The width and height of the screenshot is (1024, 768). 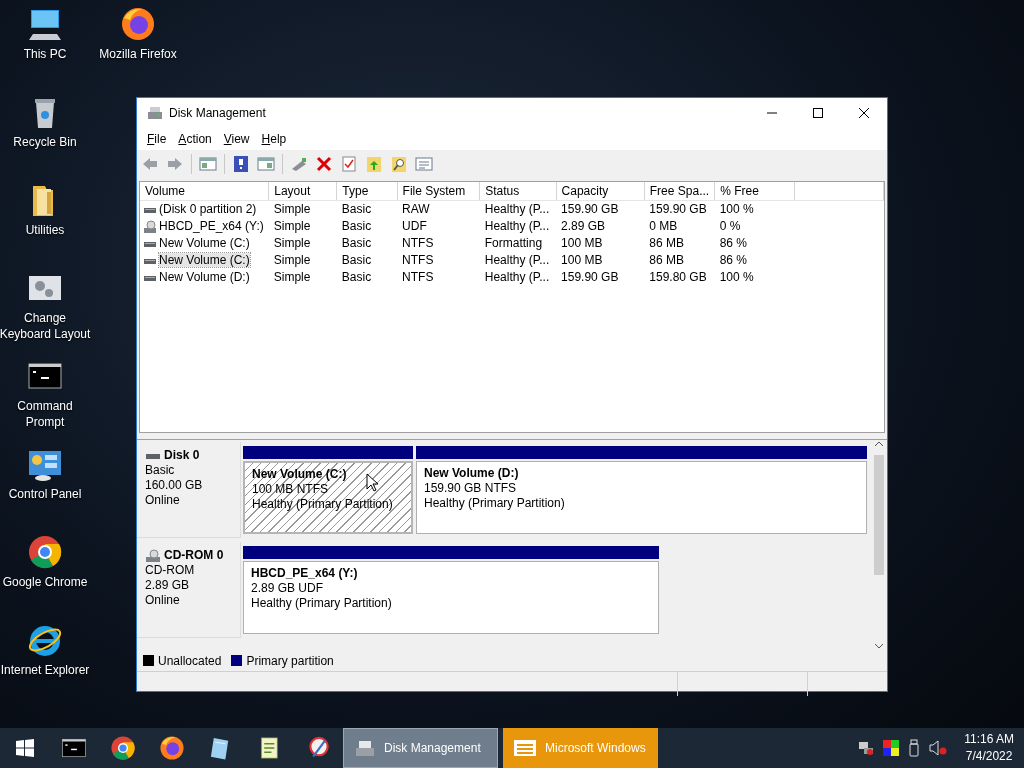 I want to click on color-palette-icon, so click(x=891, y=748).